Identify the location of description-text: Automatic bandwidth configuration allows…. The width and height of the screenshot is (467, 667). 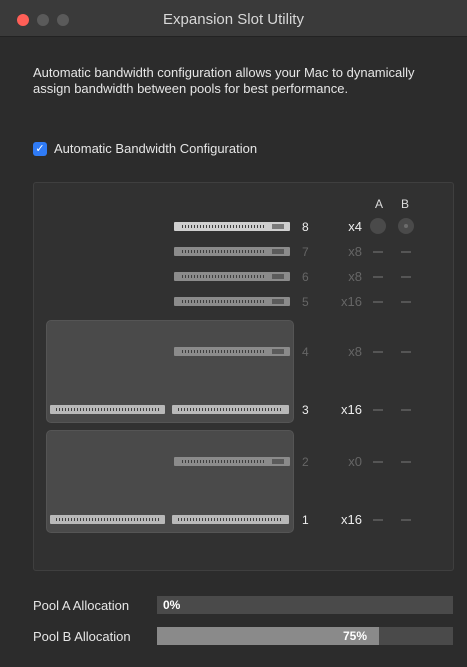
(224, 80).